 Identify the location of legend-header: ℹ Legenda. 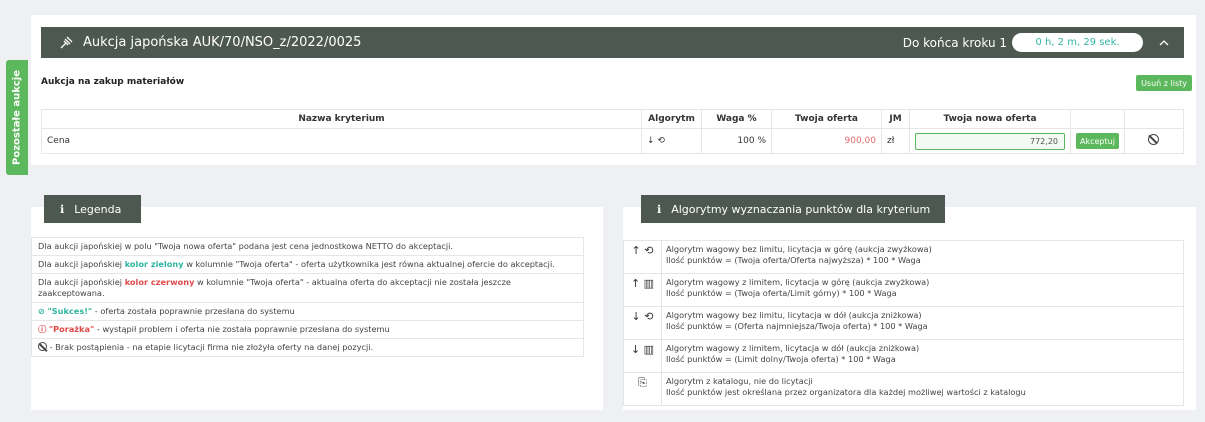
(92, 209).